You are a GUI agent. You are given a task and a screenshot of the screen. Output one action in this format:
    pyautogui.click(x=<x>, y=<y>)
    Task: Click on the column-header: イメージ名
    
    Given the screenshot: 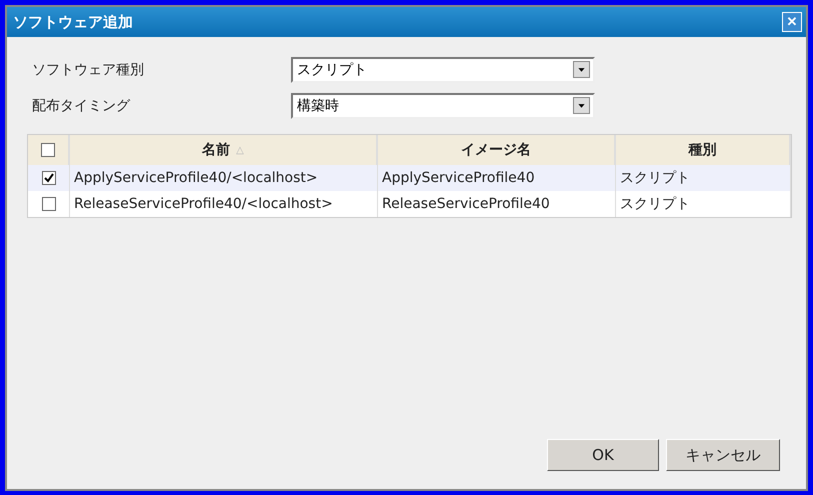 What is the action you would take?
    pyautogui.click(x=497, y=150)
    